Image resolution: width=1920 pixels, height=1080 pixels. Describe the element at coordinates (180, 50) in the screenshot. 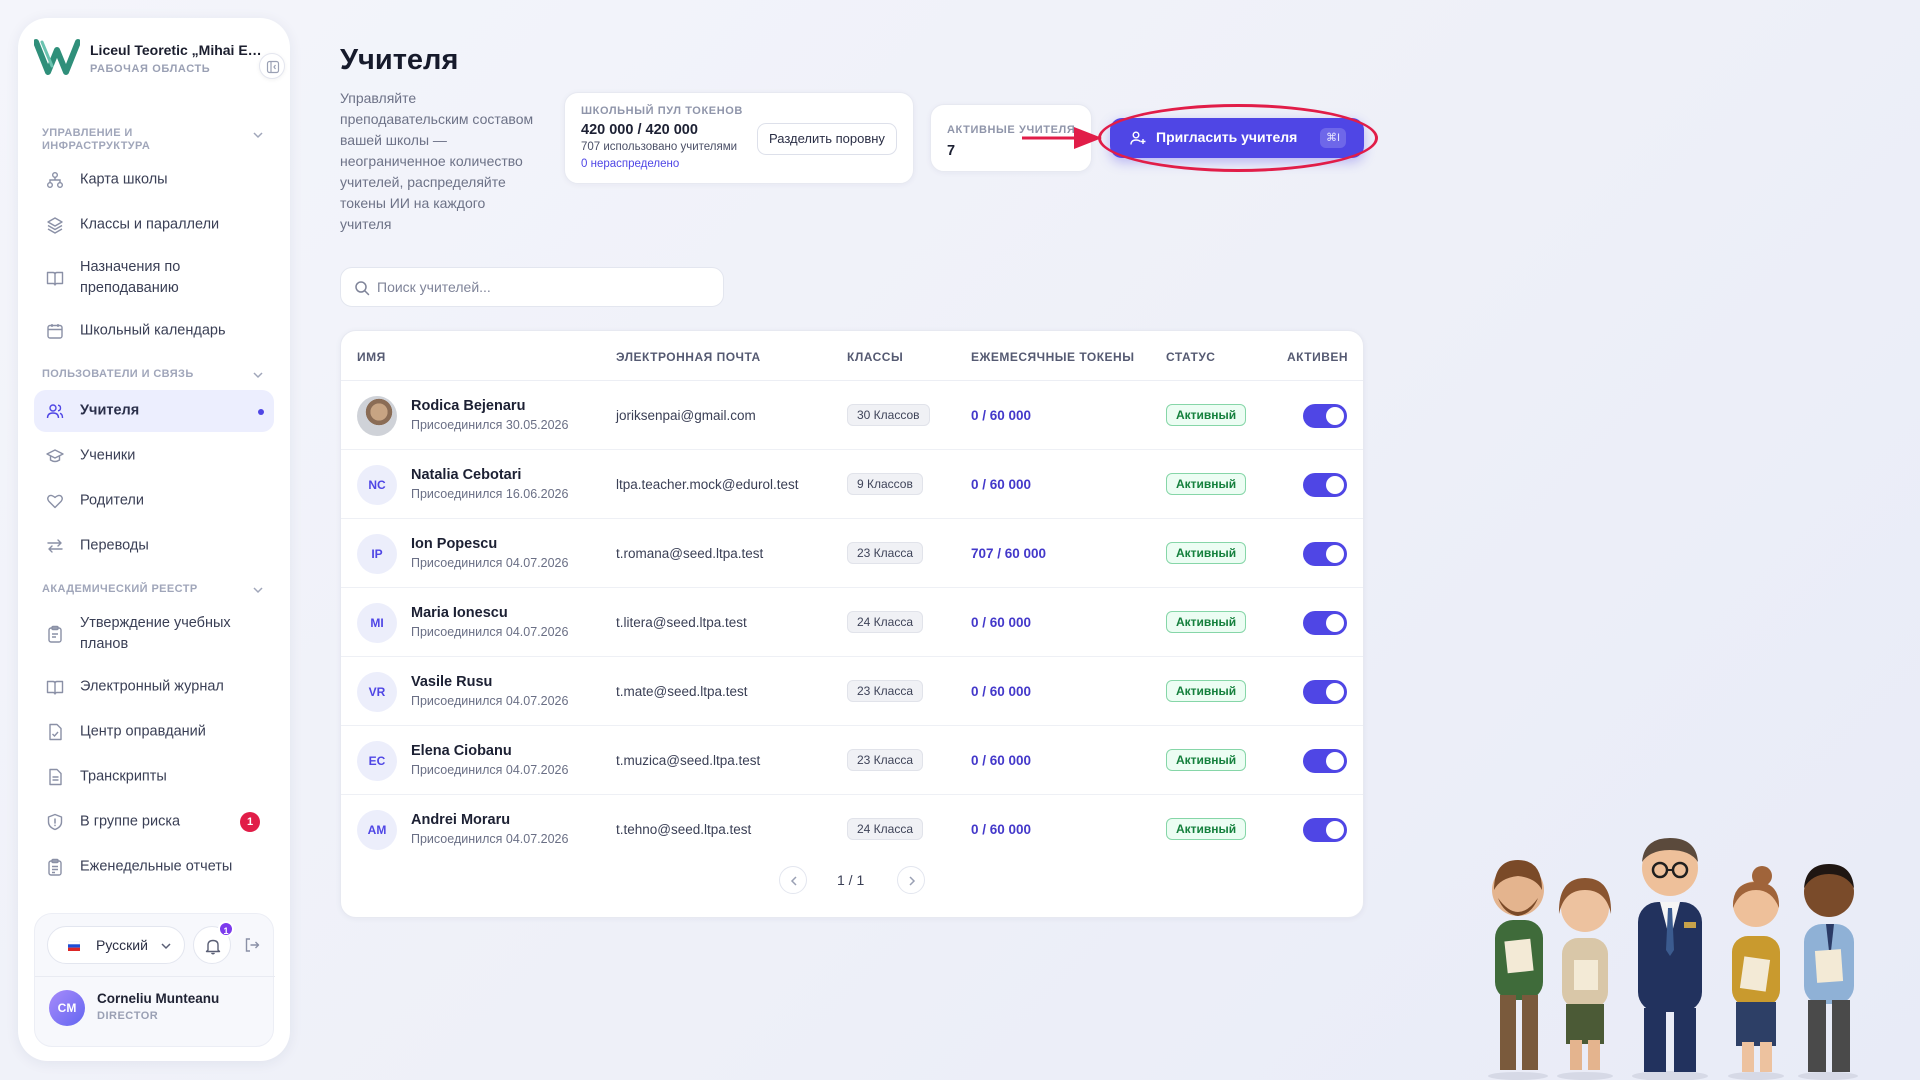

I see `school-name: Liceul Teoretic „Mihai Eminescu”` at that location.